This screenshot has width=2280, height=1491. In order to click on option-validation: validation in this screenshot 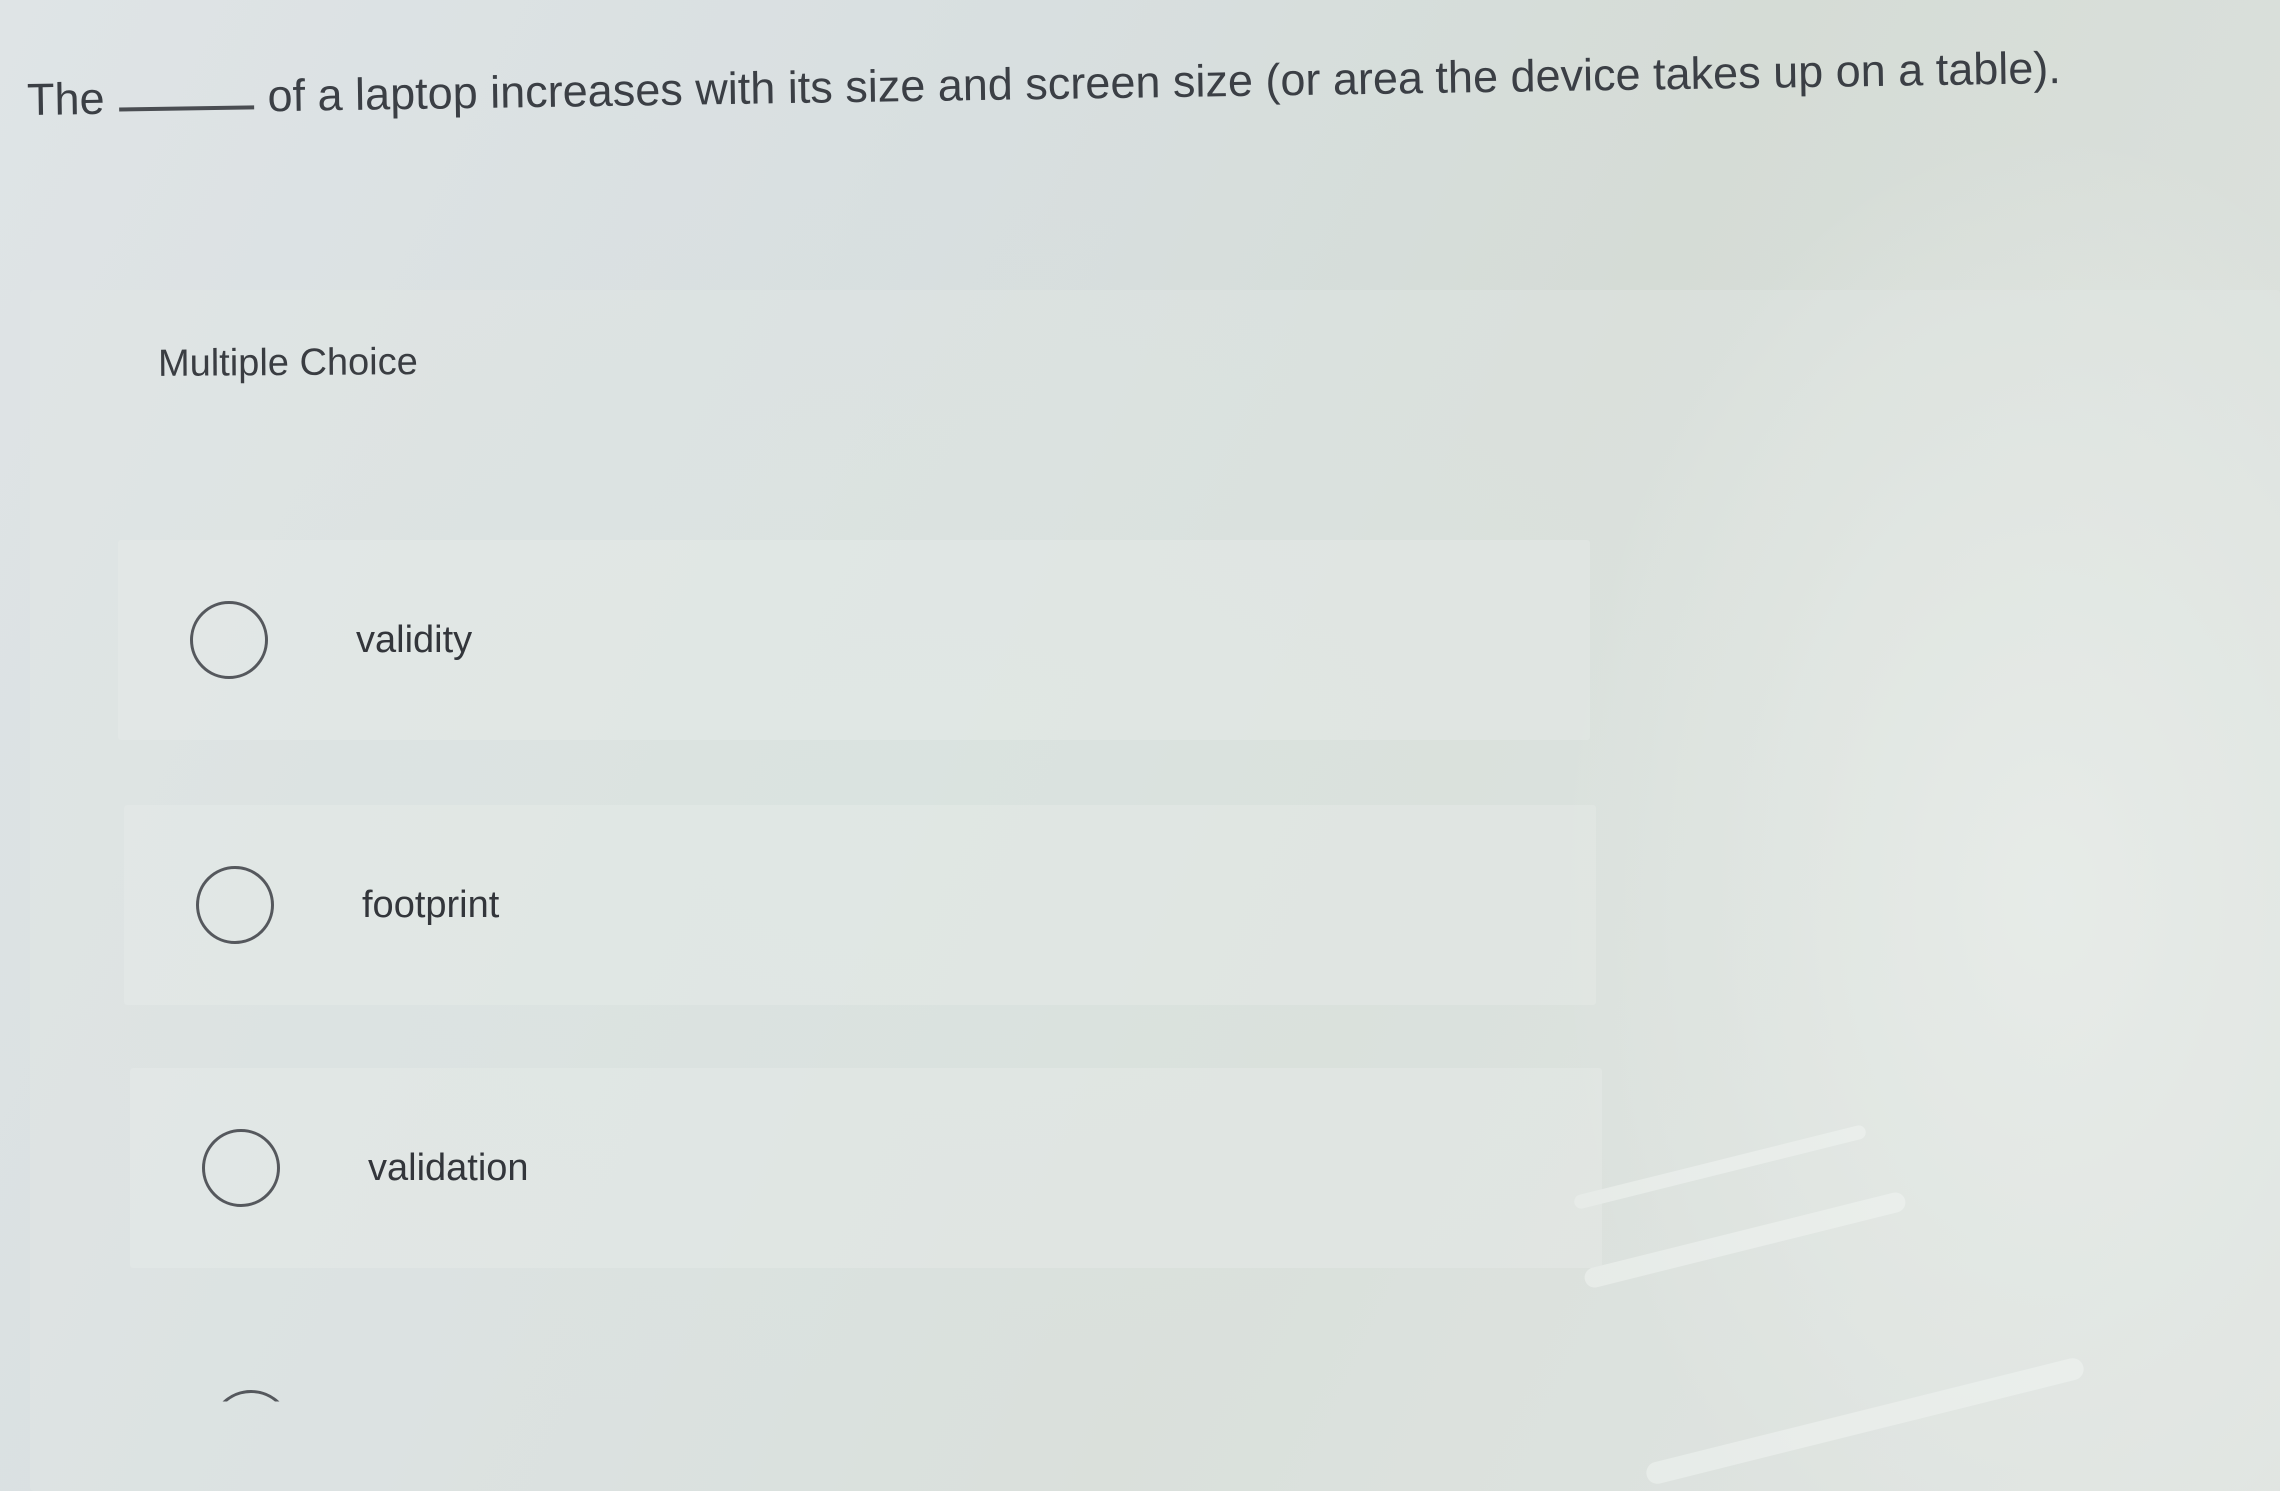, I will do `click(866, 1168)`.